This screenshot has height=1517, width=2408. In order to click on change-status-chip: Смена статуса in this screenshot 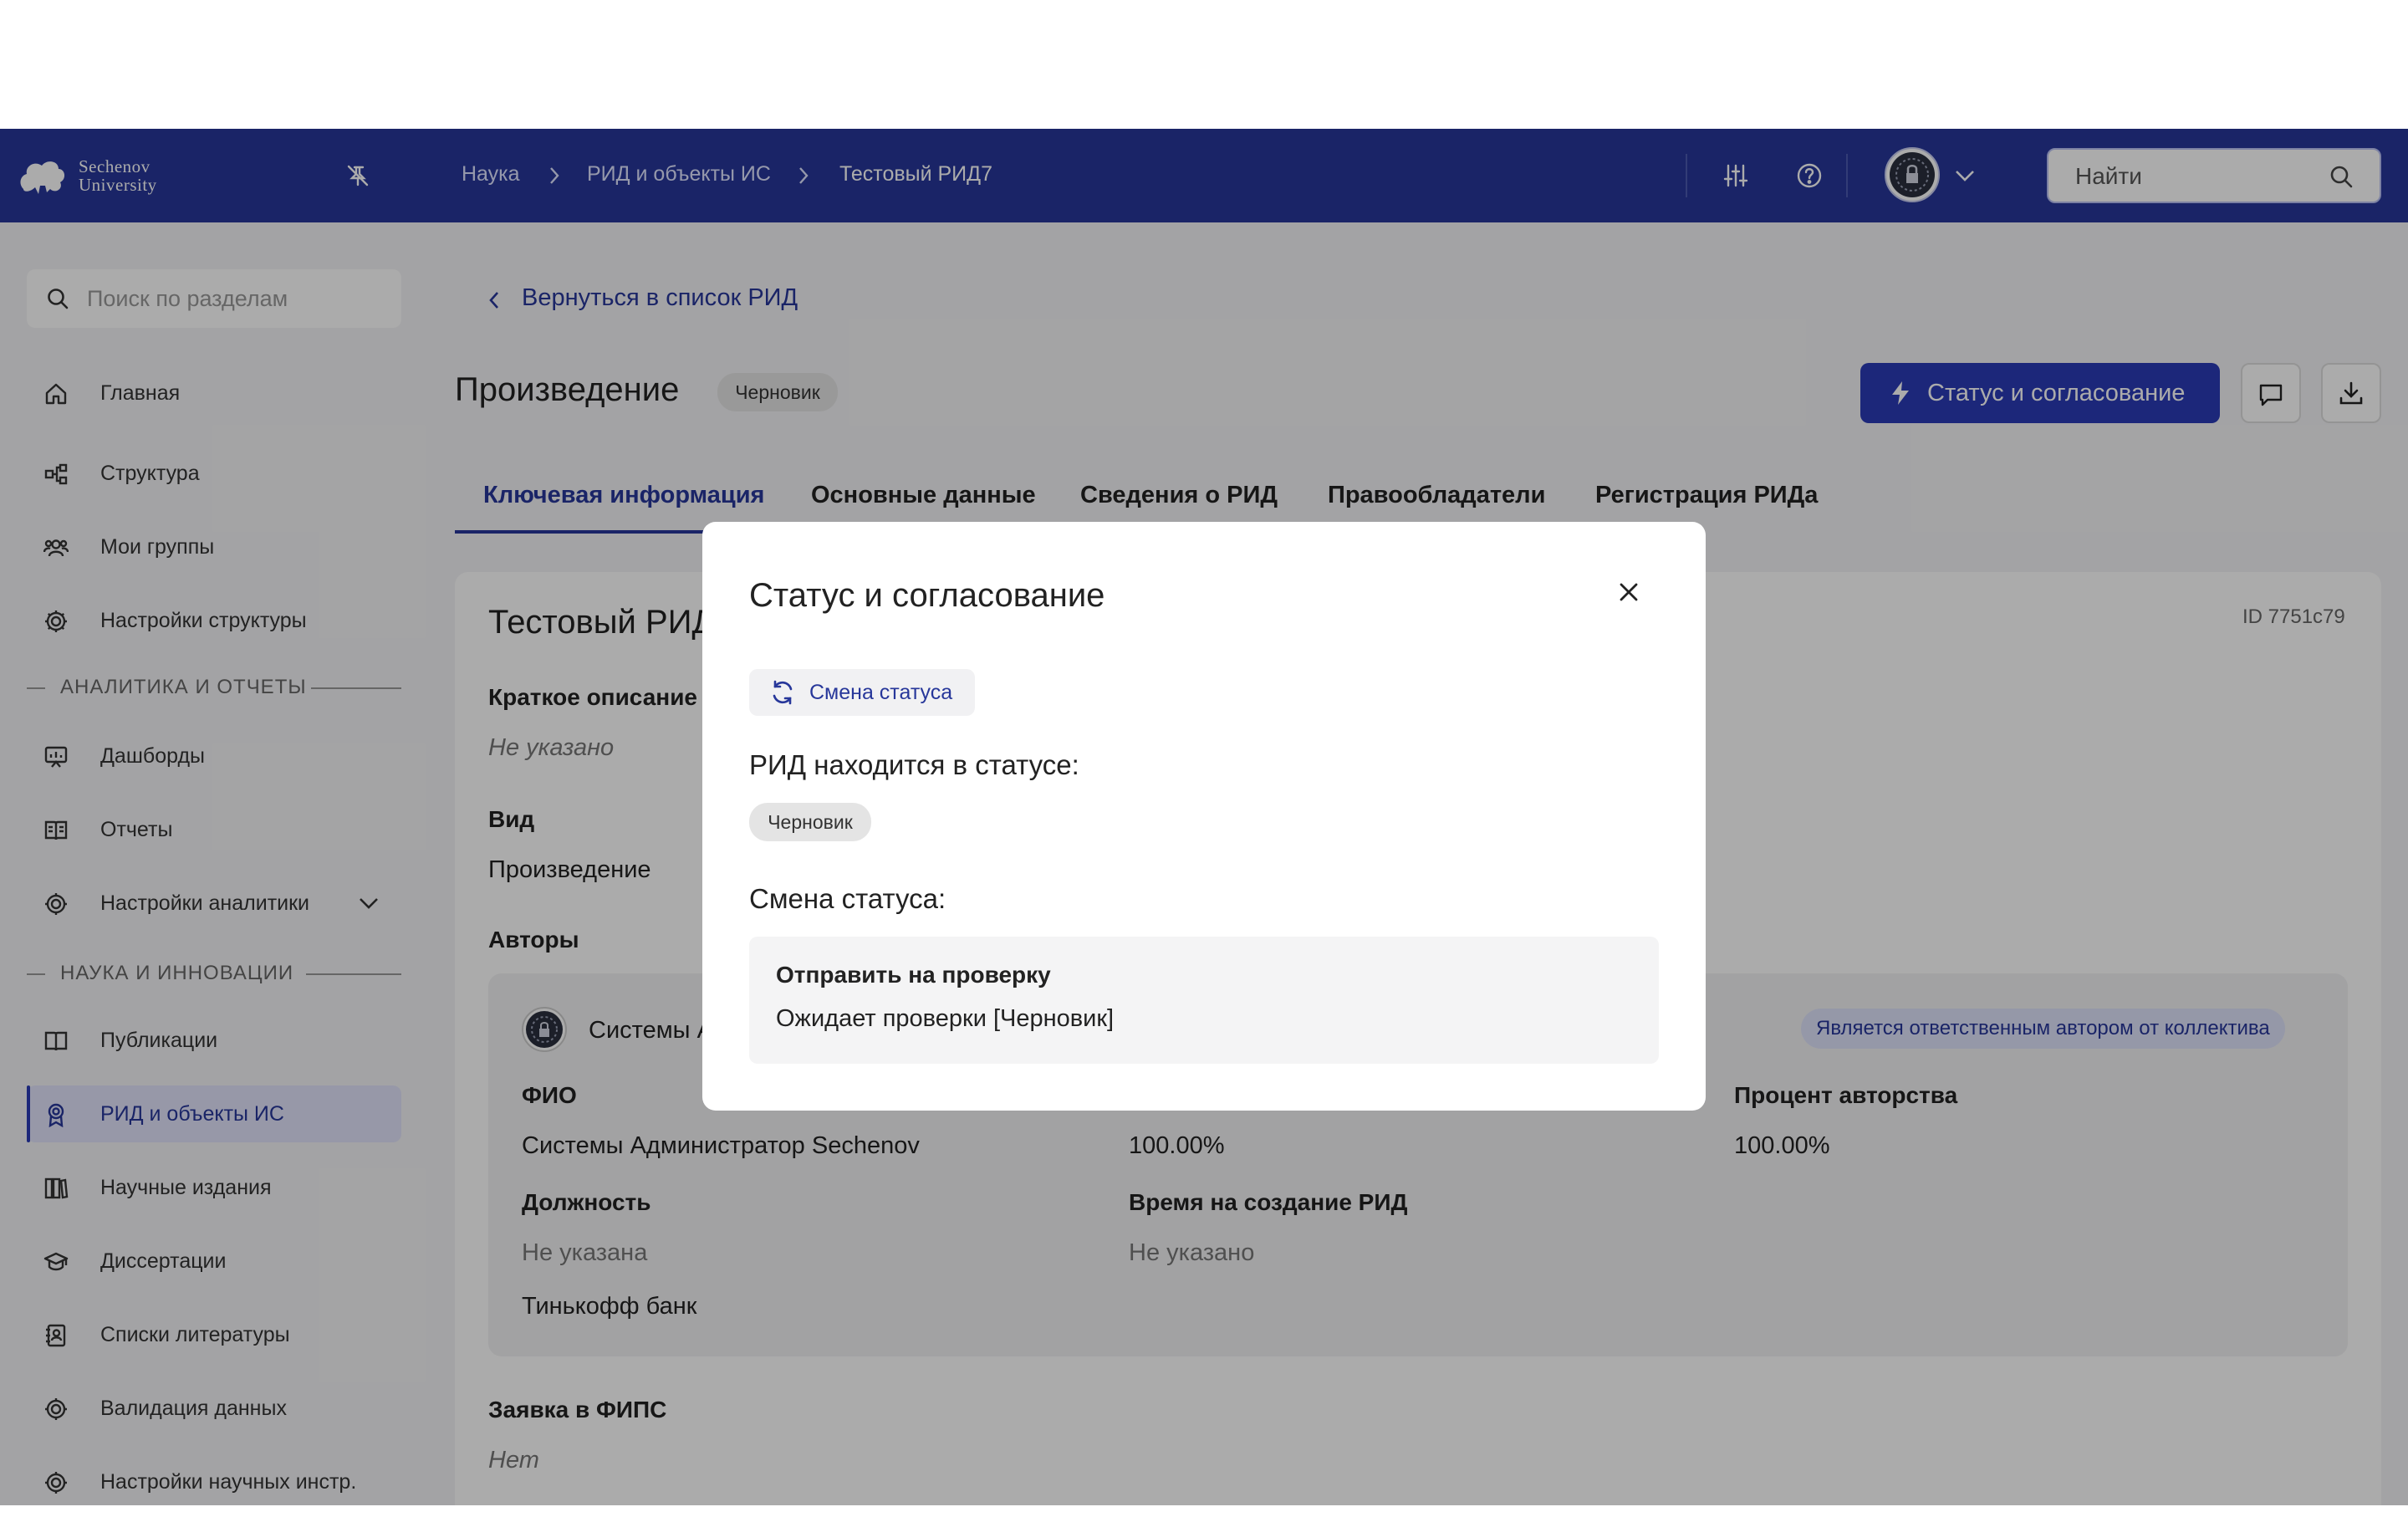, I will do `click(862, 692)`.